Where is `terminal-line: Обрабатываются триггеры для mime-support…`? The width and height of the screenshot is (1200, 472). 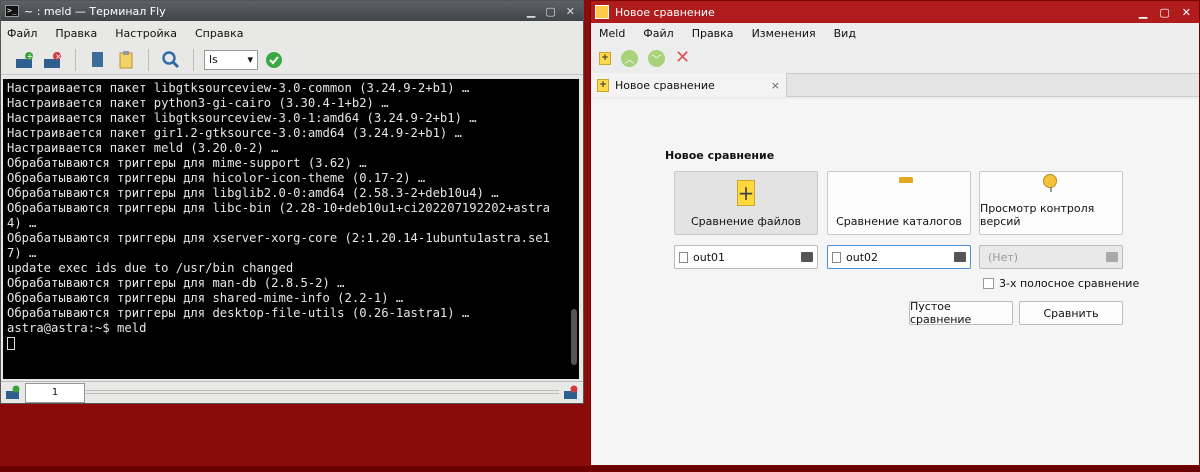
terminal-line: Обрабатываются триггеры для mime-support… is located at coordinates (187, 163).